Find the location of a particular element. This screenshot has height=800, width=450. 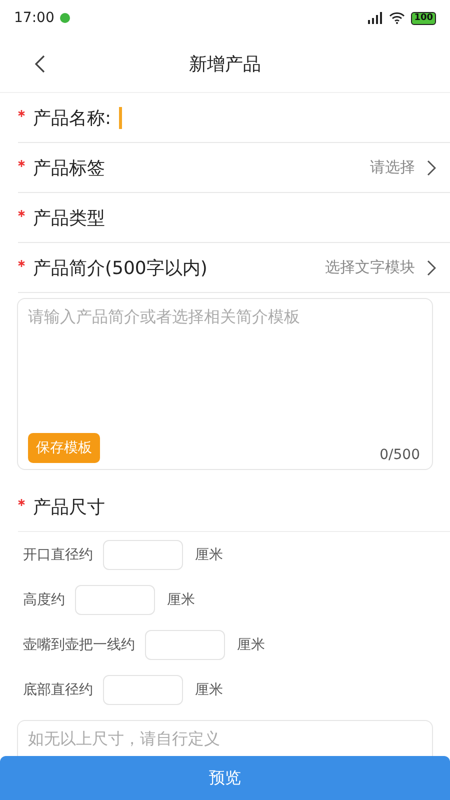

field-label: 产品标签 is located at coordinates (69, 168).